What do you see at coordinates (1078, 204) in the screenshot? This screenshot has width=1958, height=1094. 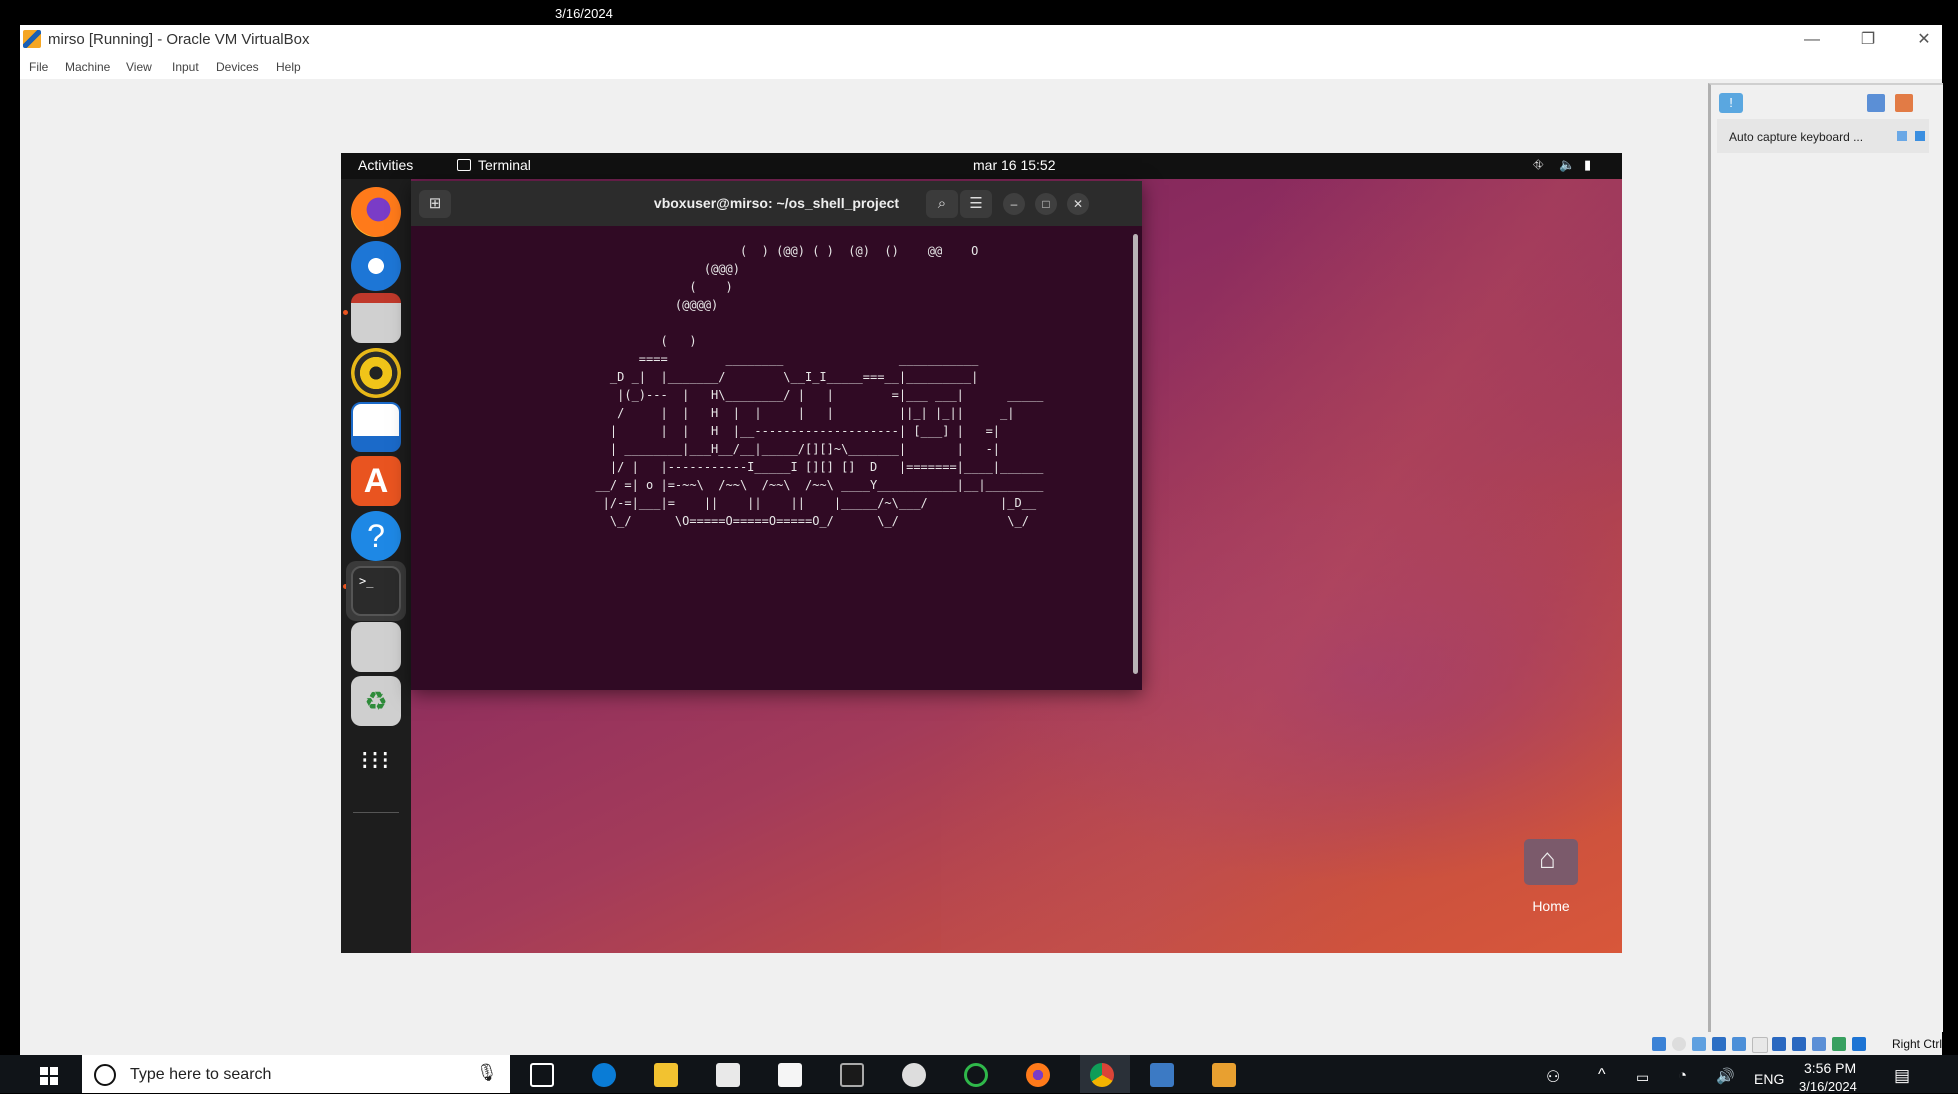 I see `terminal-close-button: ✕` at bounding box center [1078, 204].